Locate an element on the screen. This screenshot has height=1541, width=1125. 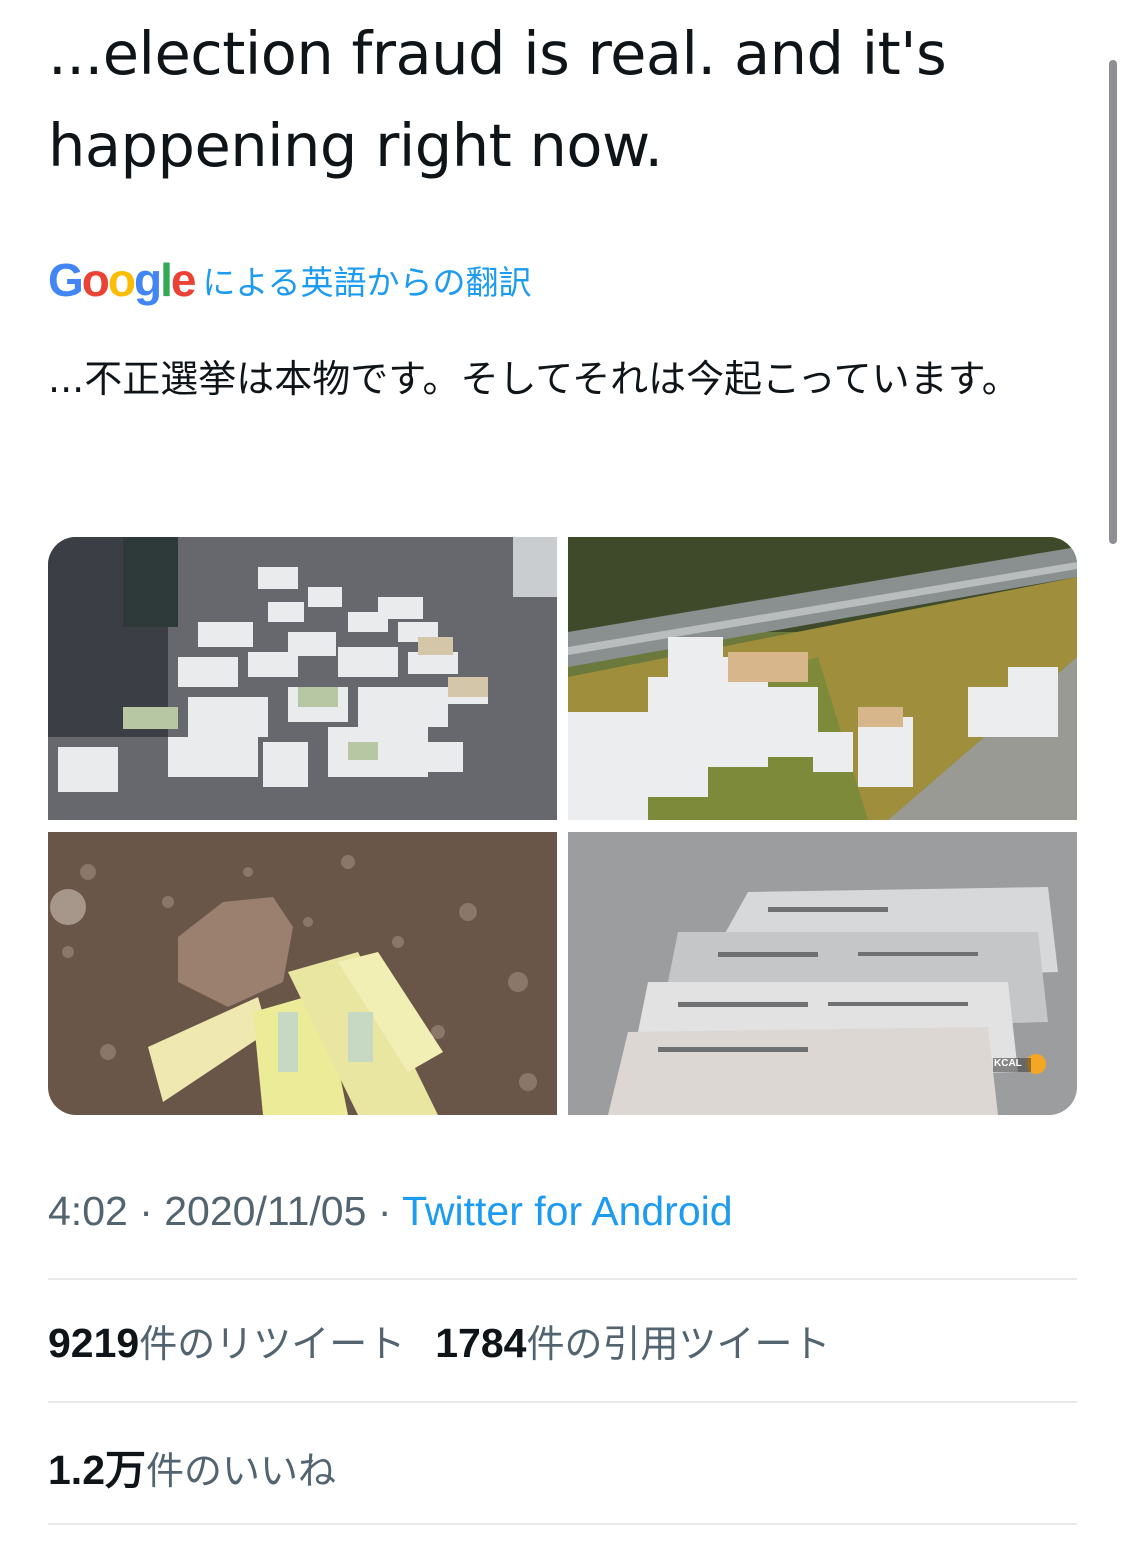
translated-tweet-text: ...不正選挙は本物です。そしてそれは今起こっています。 is located at coordinates (534, 379).